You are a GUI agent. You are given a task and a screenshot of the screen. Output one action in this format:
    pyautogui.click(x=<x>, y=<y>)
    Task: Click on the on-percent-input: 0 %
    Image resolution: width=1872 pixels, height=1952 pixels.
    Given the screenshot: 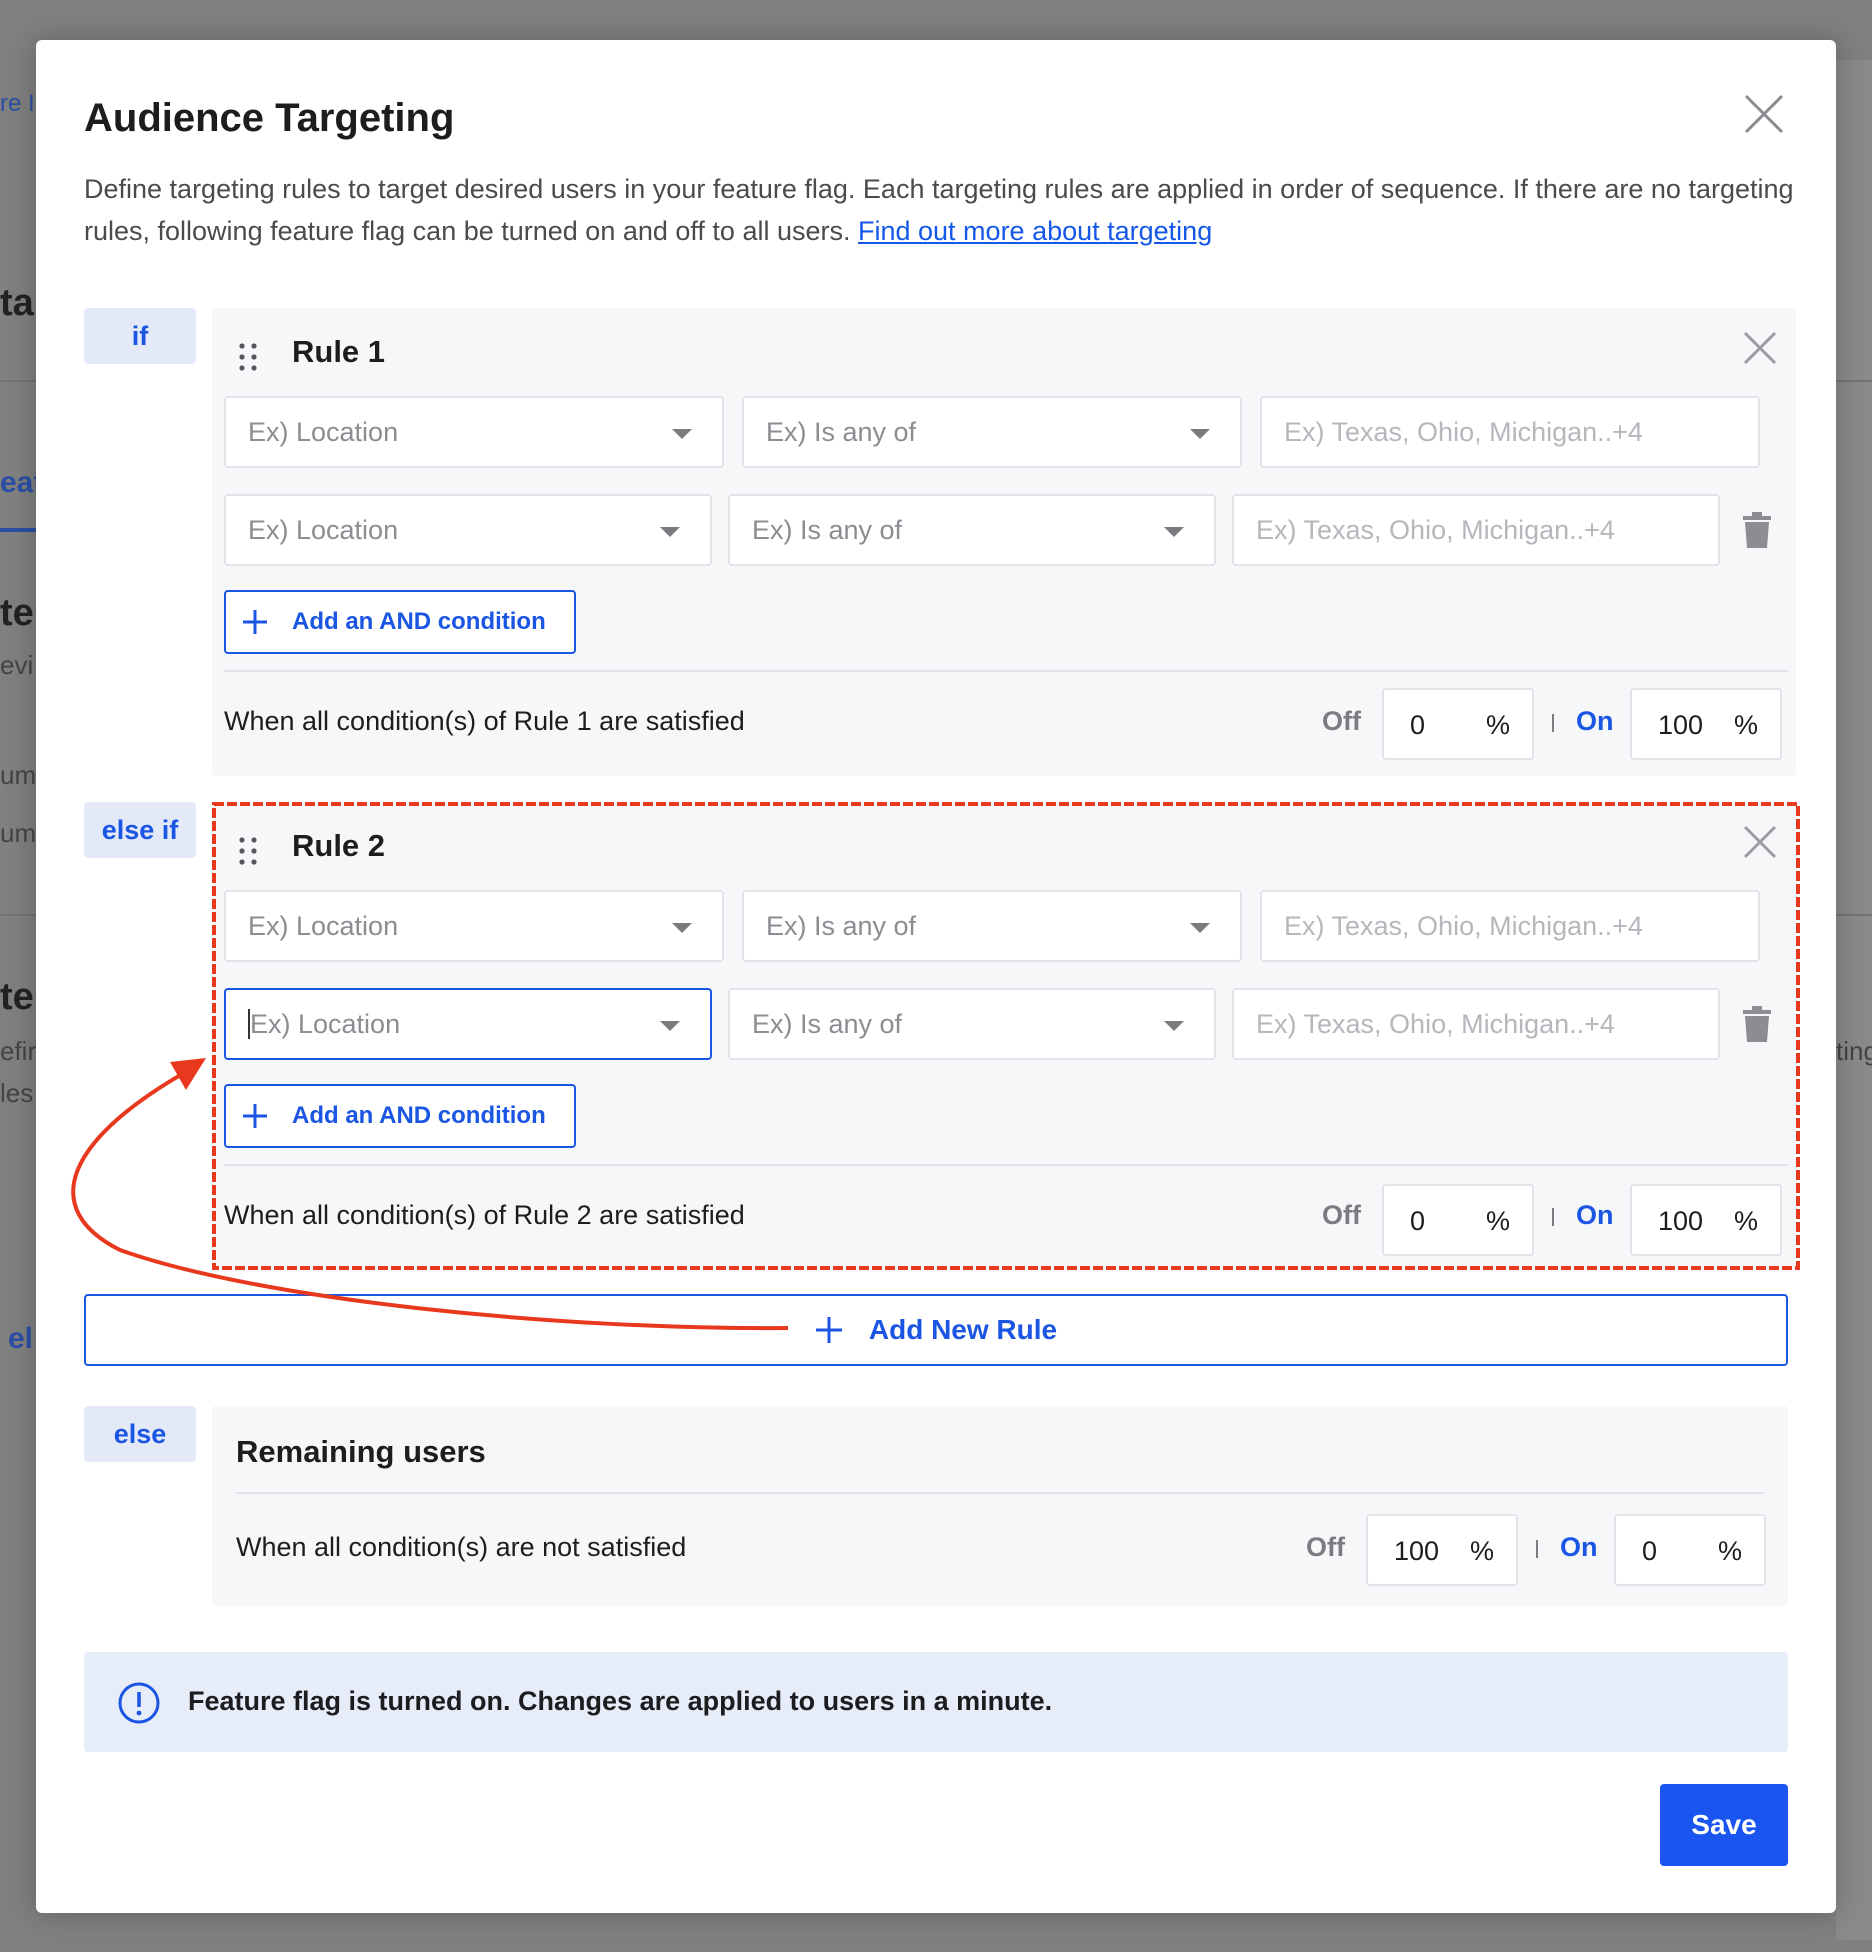 What is the action you would take?
    pyautogui.click(x=1690, y=1550)
    